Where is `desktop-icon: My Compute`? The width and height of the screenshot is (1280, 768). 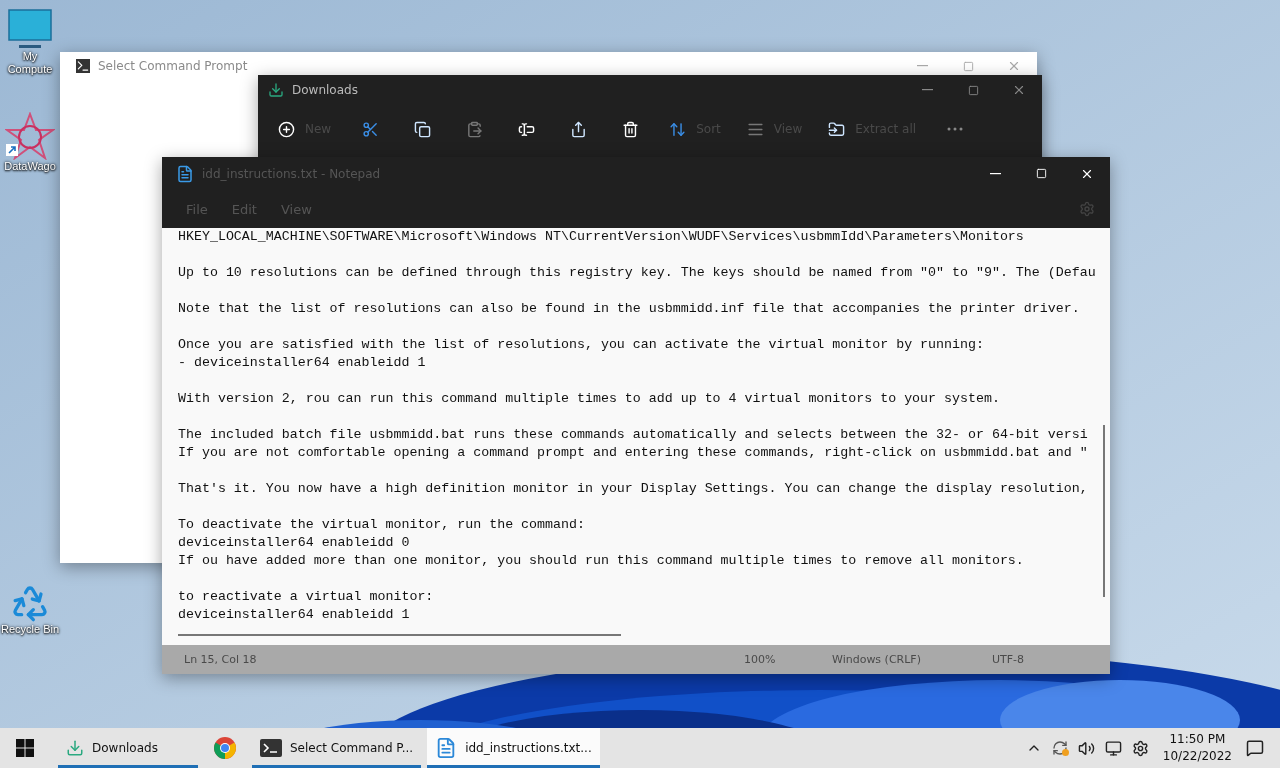
desktop-icon: My Compute is located at coordinates (30, 42).